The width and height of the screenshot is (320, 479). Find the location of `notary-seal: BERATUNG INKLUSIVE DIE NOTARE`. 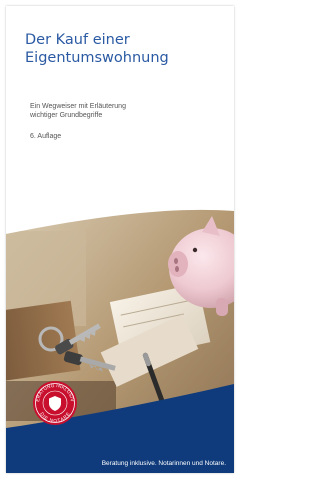

notary-seal: BERATUNG INKLUSIVE DIE NOTARE is located at coordinates (54, 402).